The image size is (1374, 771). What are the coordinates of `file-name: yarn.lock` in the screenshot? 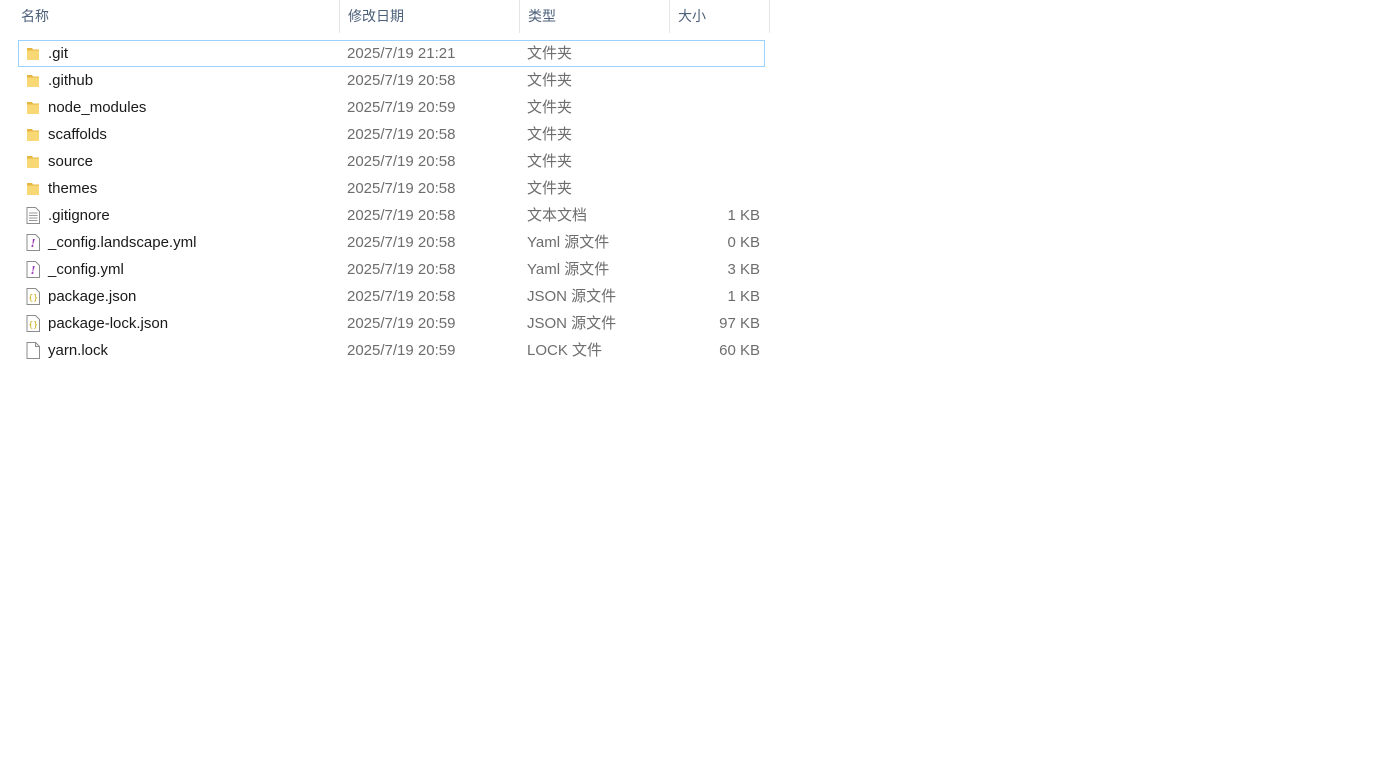 It's located at (78, 350).